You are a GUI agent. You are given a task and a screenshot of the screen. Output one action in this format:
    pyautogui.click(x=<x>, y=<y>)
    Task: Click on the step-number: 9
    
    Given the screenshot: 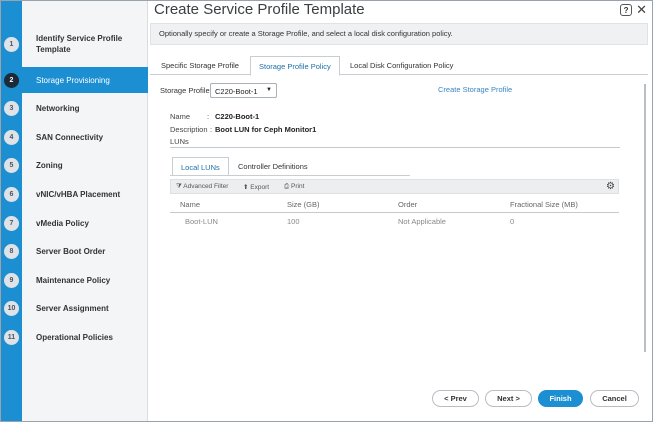 What is the action you would take?
    pyautogui.click(x=11, y=280)
    